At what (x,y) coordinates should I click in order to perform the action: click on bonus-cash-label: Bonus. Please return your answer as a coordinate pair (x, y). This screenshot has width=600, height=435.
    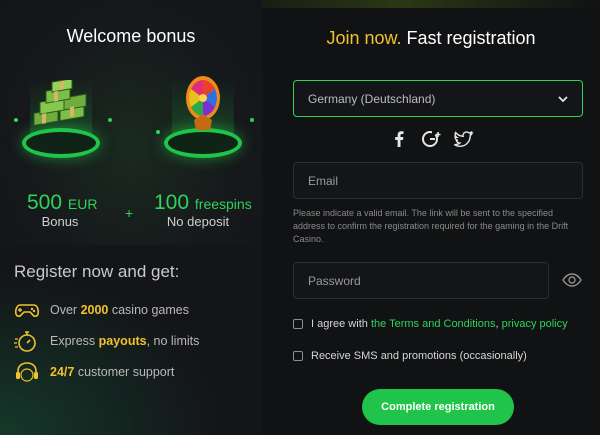
    Looking at the image, I should click on (60, 221).